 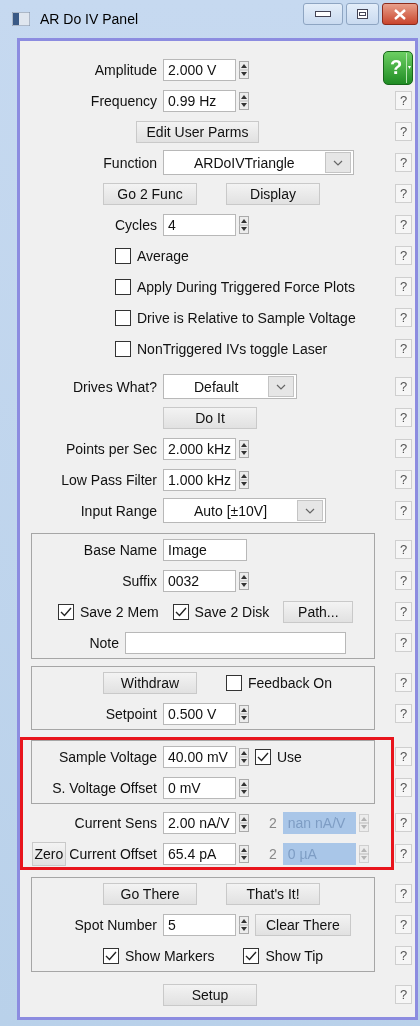 What do you see at coordinates (409, 67) in the screenshot?
I see `caret-icon` at bounding box center [409, 67].